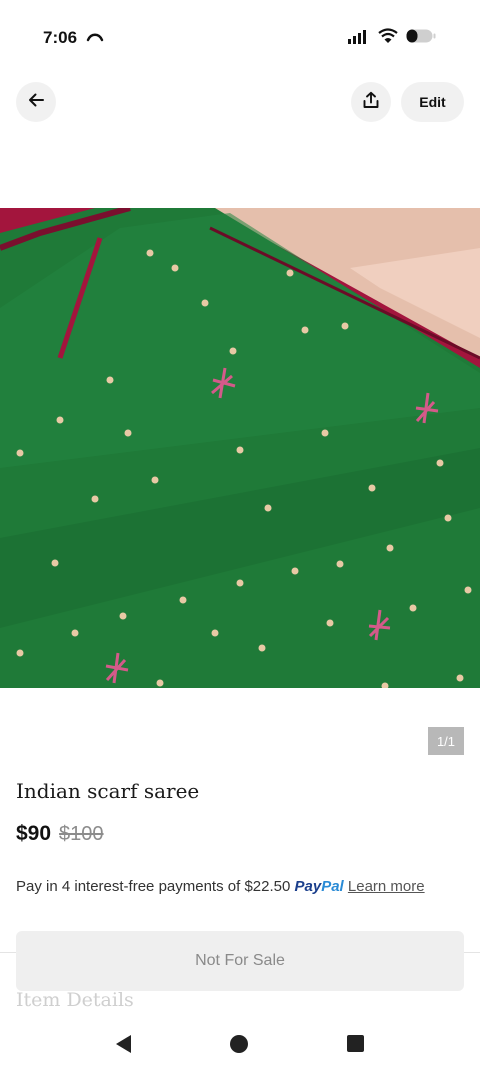 The image size is (480, 1071). What do you see at coordinates (81, 834) in the screenshot?
I see `original-price: $100` at bounding box center [81, 834].